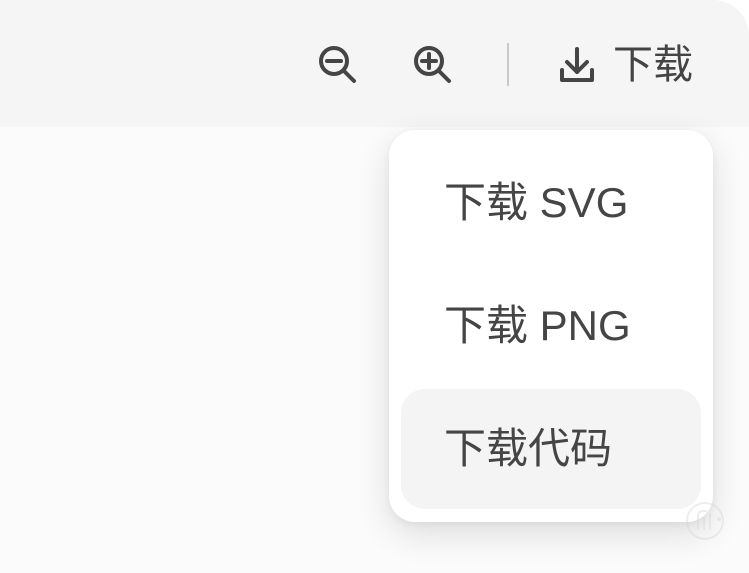 The width and height of the screenshot is (749, 573). Describe the element at coordinates (508, 64) in the screenshot. I see `toolbar-divider` at that location.